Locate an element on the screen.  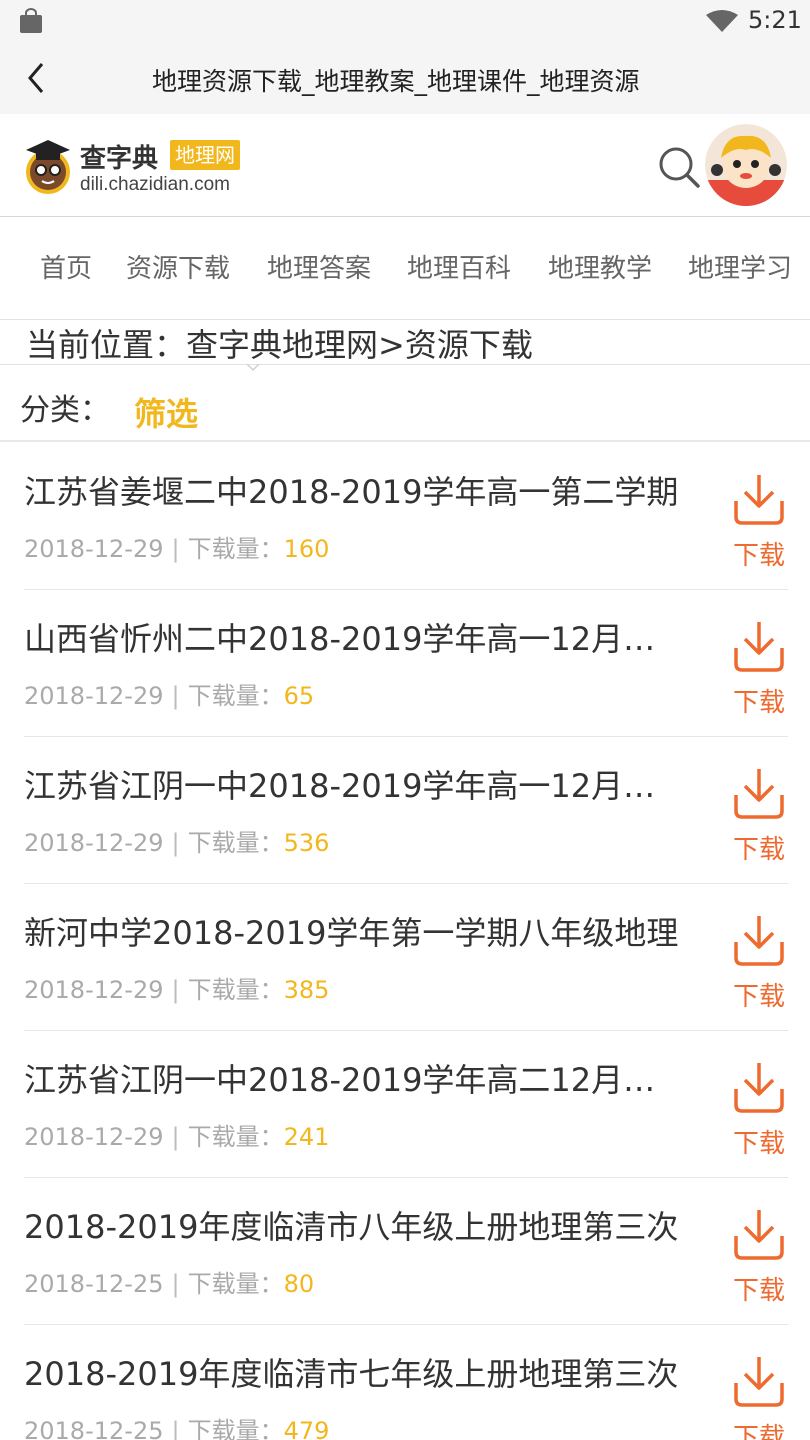
item-meta: 2018-12-29 | 下载量：160 is located at coordinates (177, 549).